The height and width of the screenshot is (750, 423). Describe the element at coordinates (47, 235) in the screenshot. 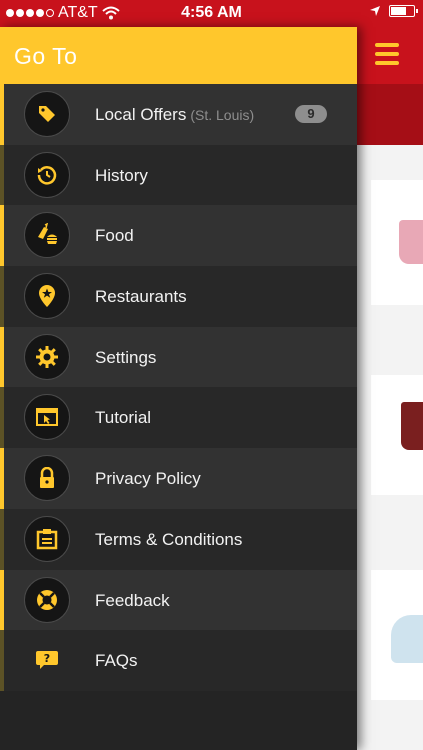

I see `food-icon` at that location.